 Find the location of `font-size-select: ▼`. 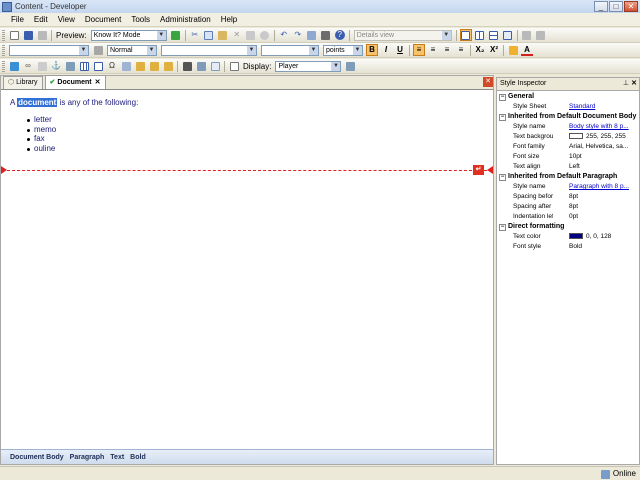

font-size-select: ▼ is located at coordinates (290, 50).